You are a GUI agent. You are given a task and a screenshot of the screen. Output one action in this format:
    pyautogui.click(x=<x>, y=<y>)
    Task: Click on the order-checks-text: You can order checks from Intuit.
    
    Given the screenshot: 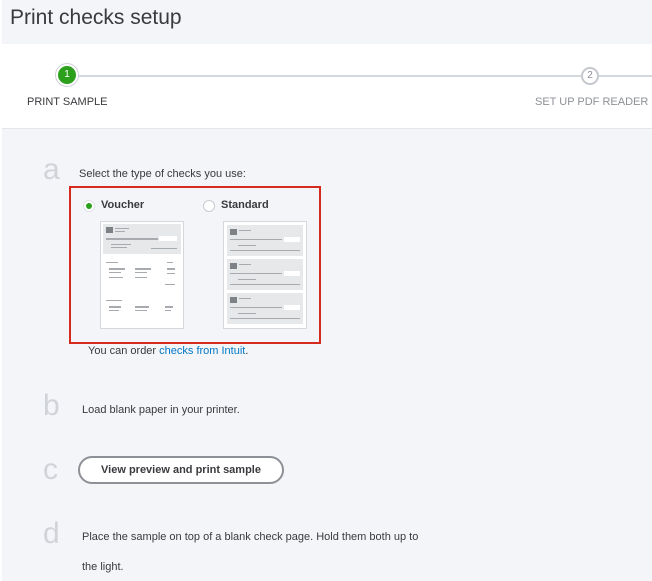 What is the action you would take?
    pyautogui.click(x=168, y=351)
    